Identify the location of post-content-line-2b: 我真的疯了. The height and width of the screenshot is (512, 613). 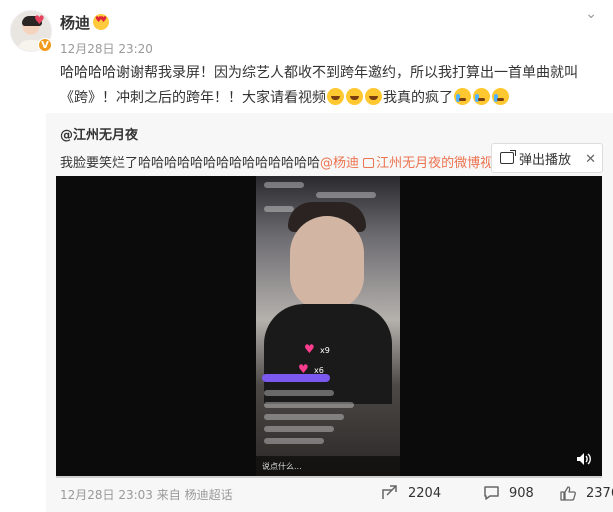
(418, 98).